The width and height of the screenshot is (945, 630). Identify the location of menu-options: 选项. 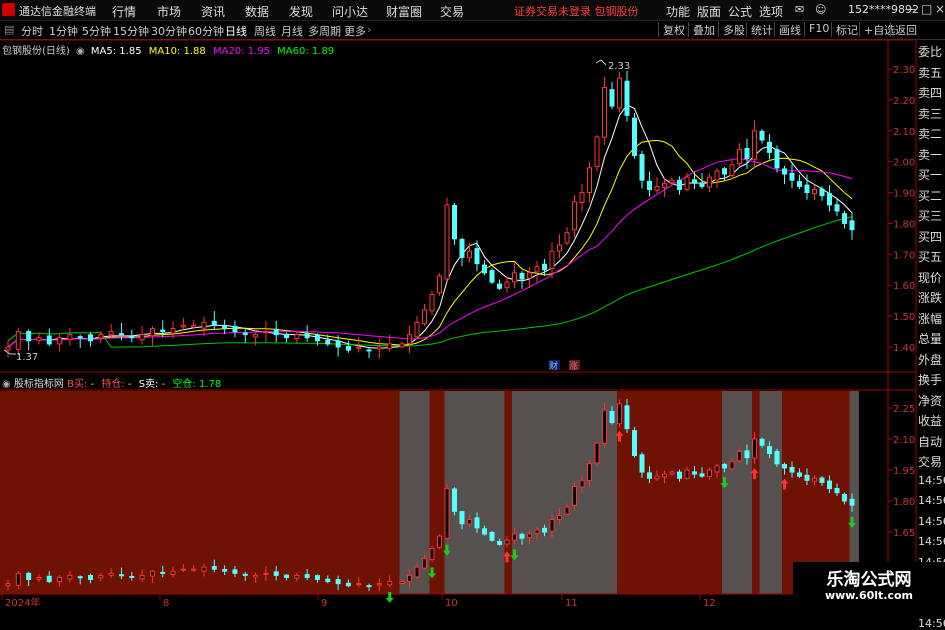
(771, 11).